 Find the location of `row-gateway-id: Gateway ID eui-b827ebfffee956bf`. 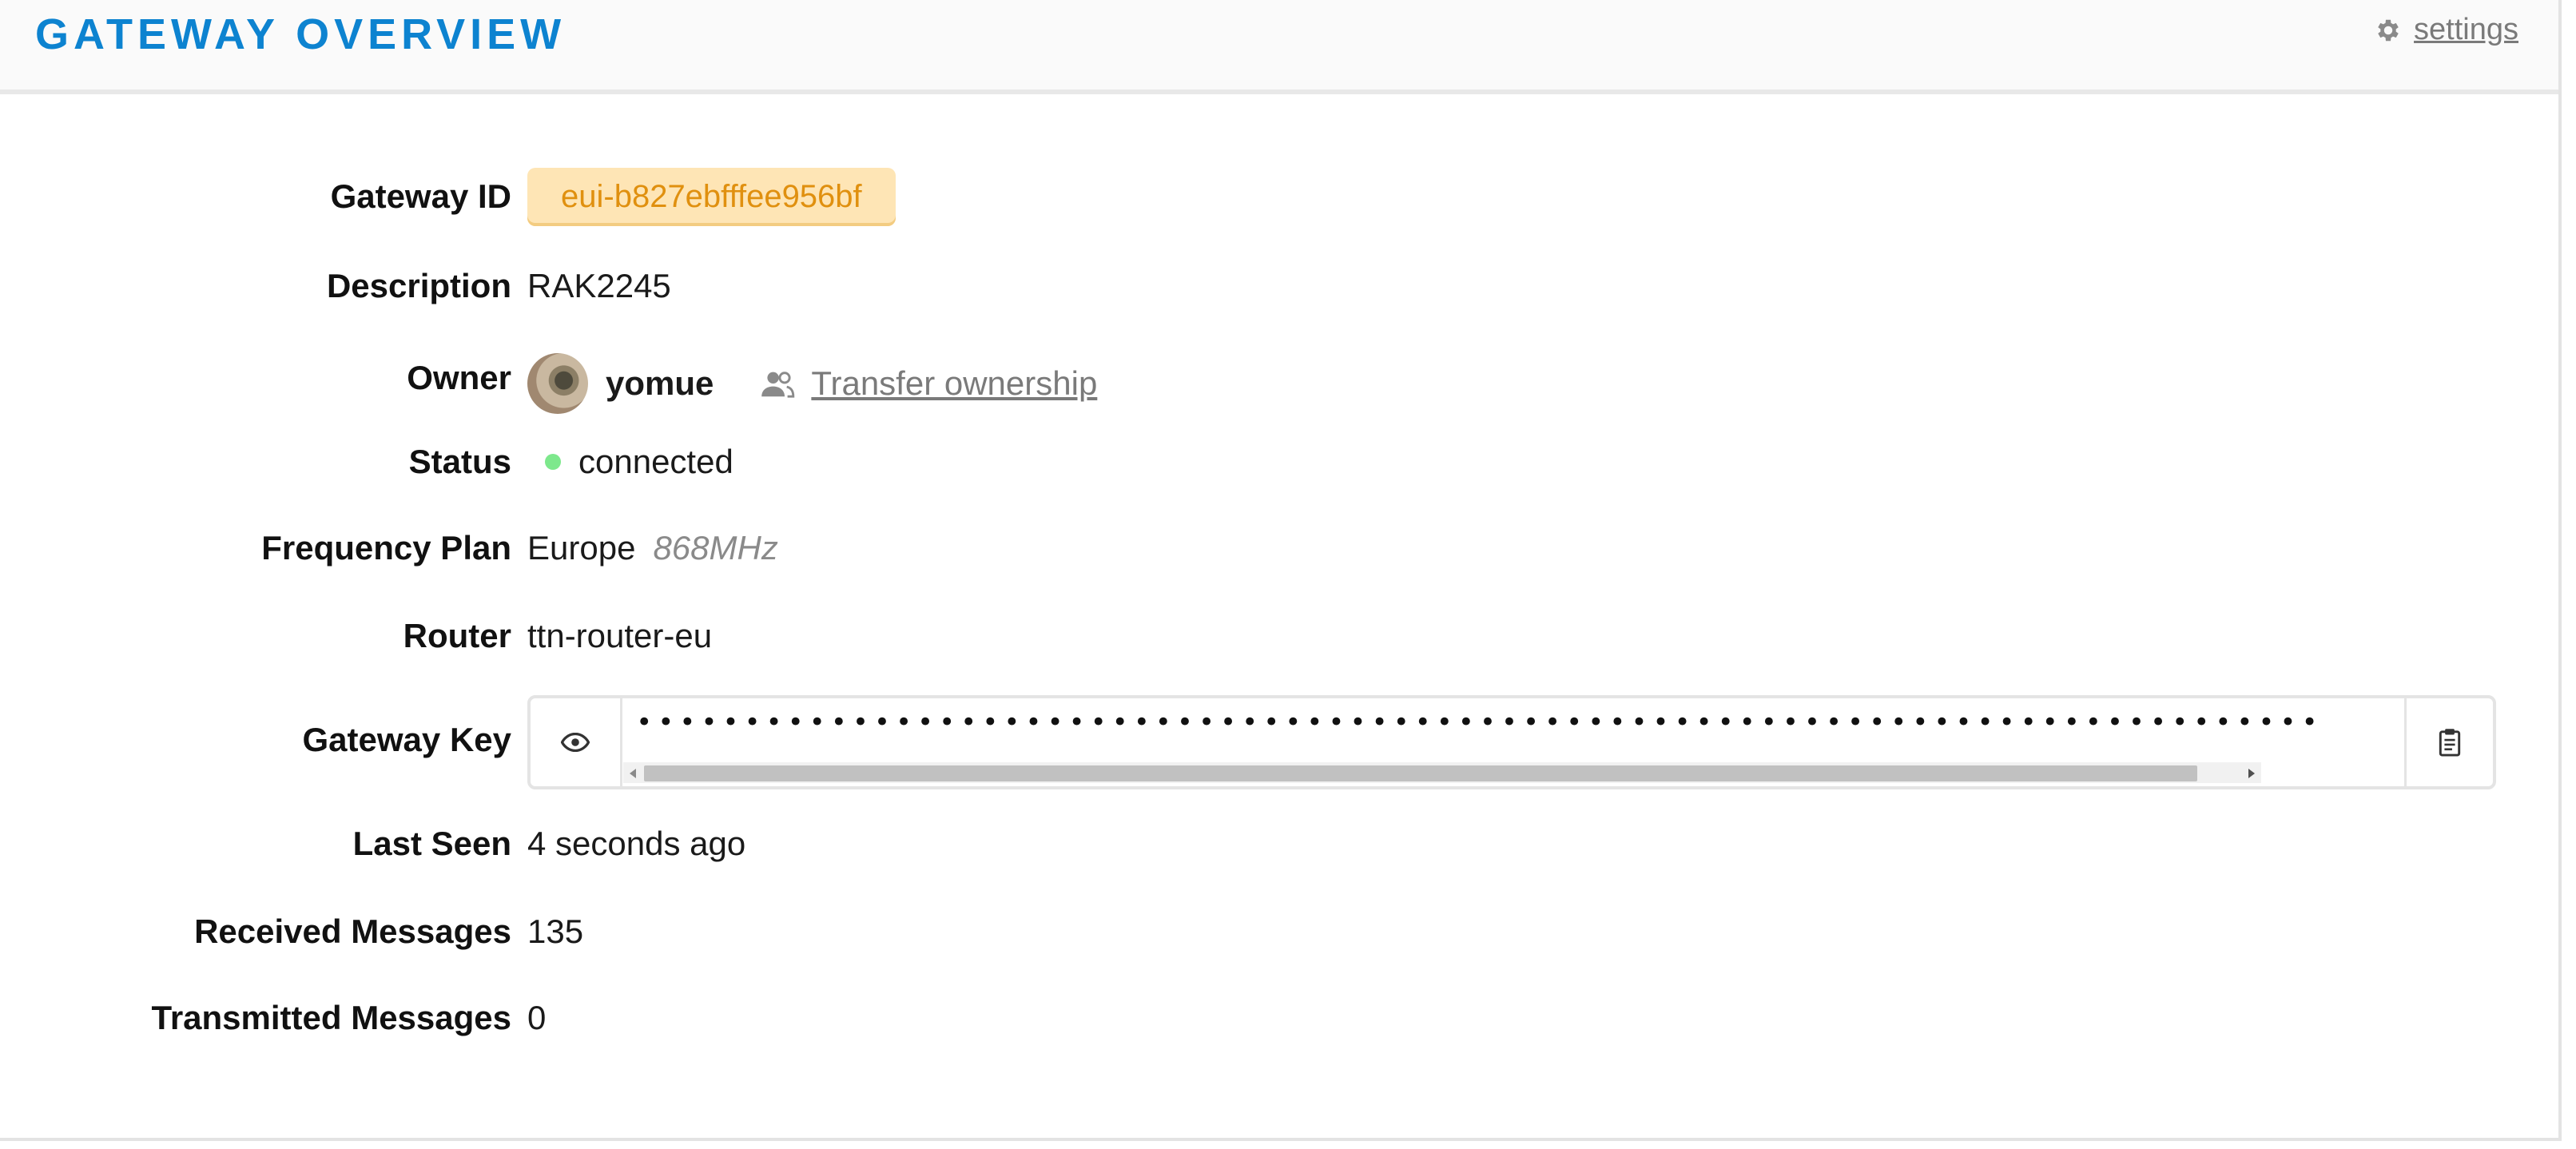

row-gateway-id: Gateway ID eui-b827ebfffee956bf is located at coordinates (1279, 197).